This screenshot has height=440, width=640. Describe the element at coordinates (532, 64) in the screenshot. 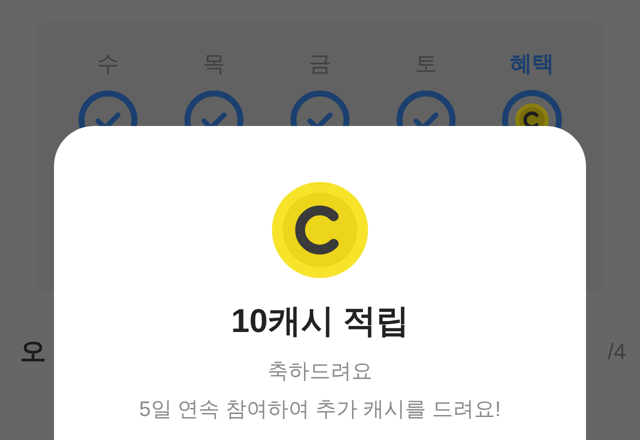

I see `day-label: 혜택` at that location.